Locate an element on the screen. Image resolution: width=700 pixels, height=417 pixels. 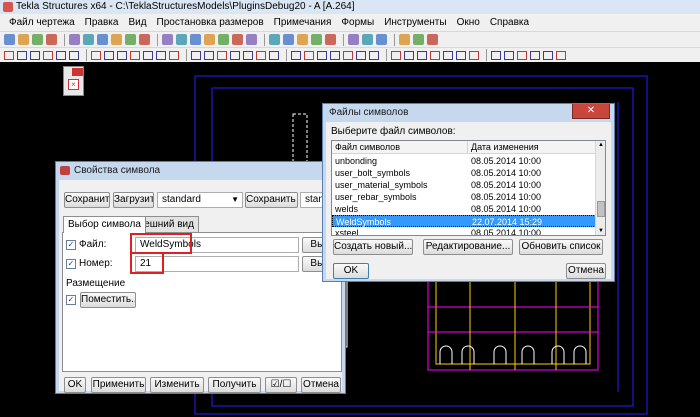
column-header-name: Файл символов is located at coordinates (400, 147).